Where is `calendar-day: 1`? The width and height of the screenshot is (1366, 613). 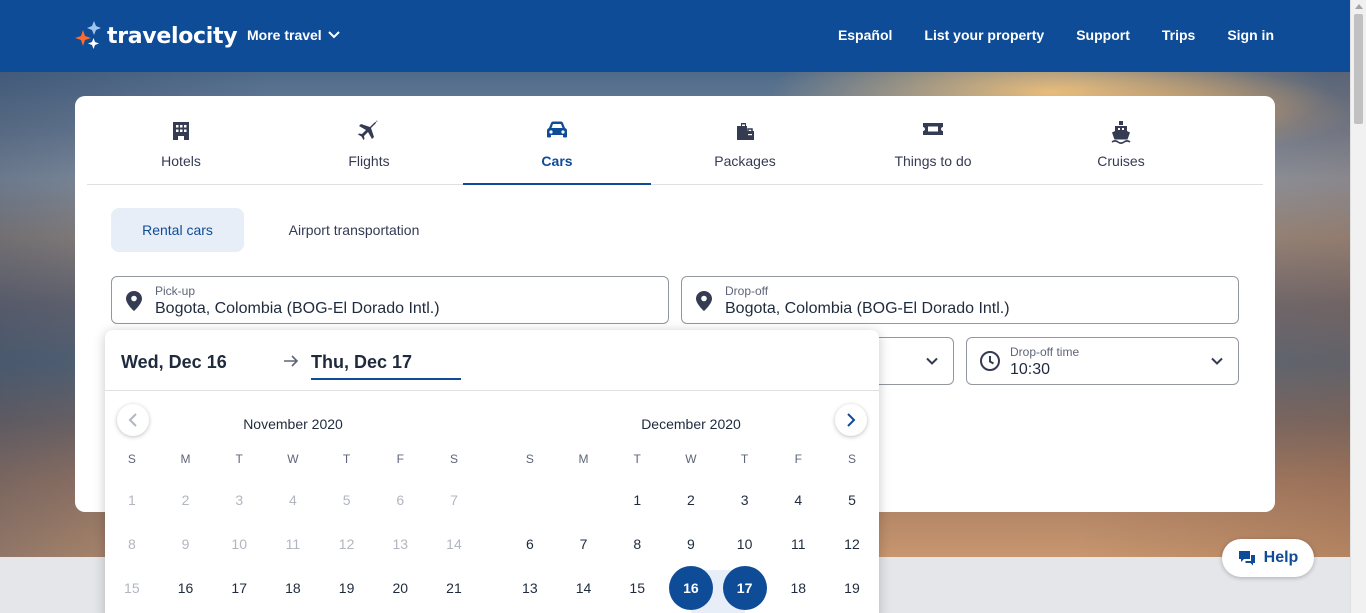
calendar-day: 1 is located at coordinates (637, 500).